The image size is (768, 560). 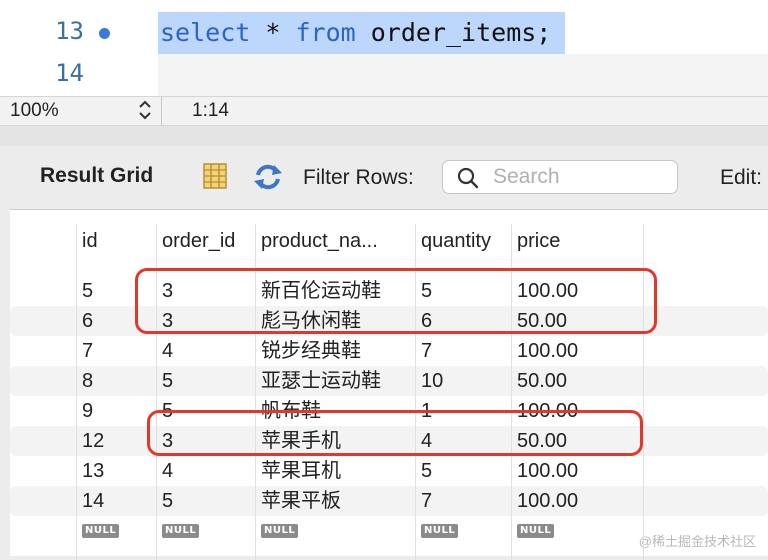 I want to click on column-header-id: id, so click(x=90, y=241).